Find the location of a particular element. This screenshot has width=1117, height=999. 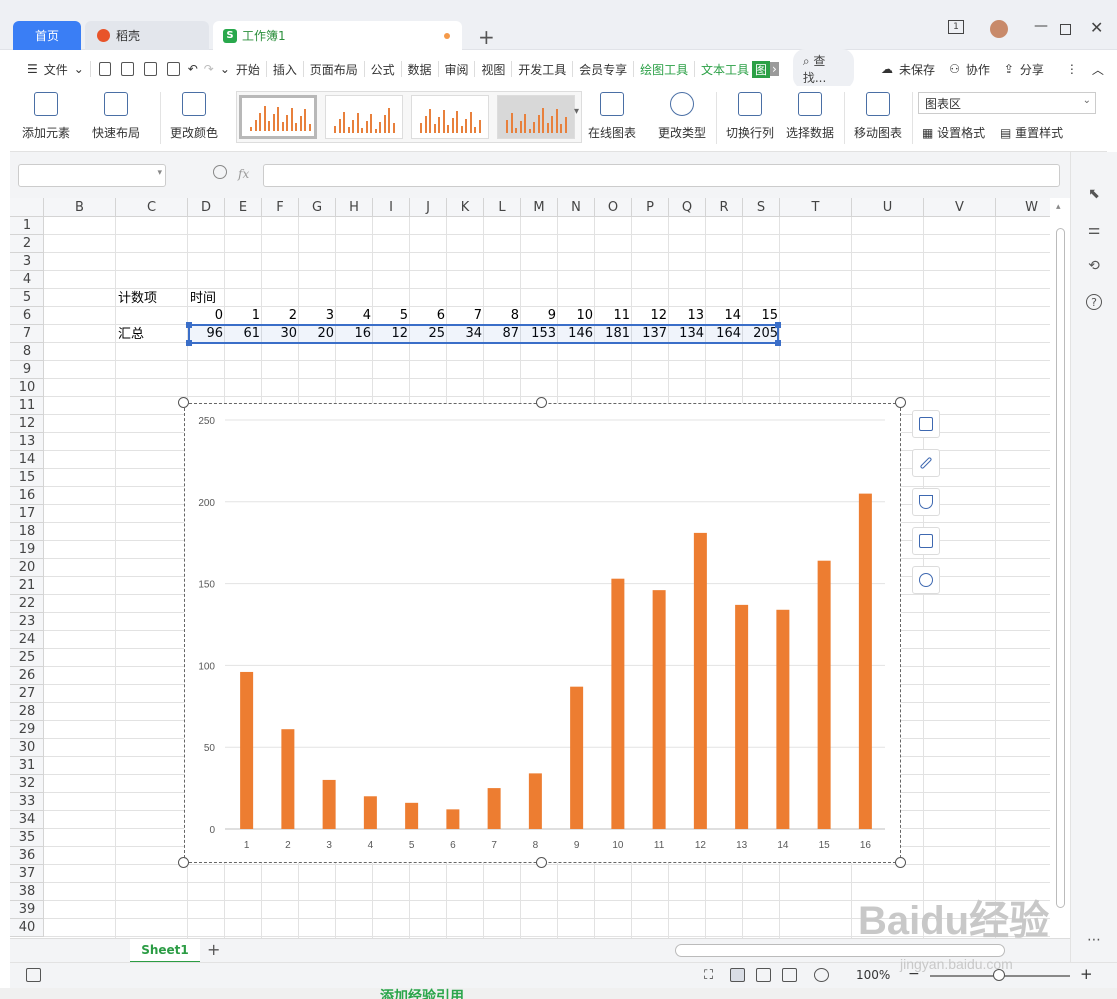

row-header: 16 is located at coordinates (27, 496).